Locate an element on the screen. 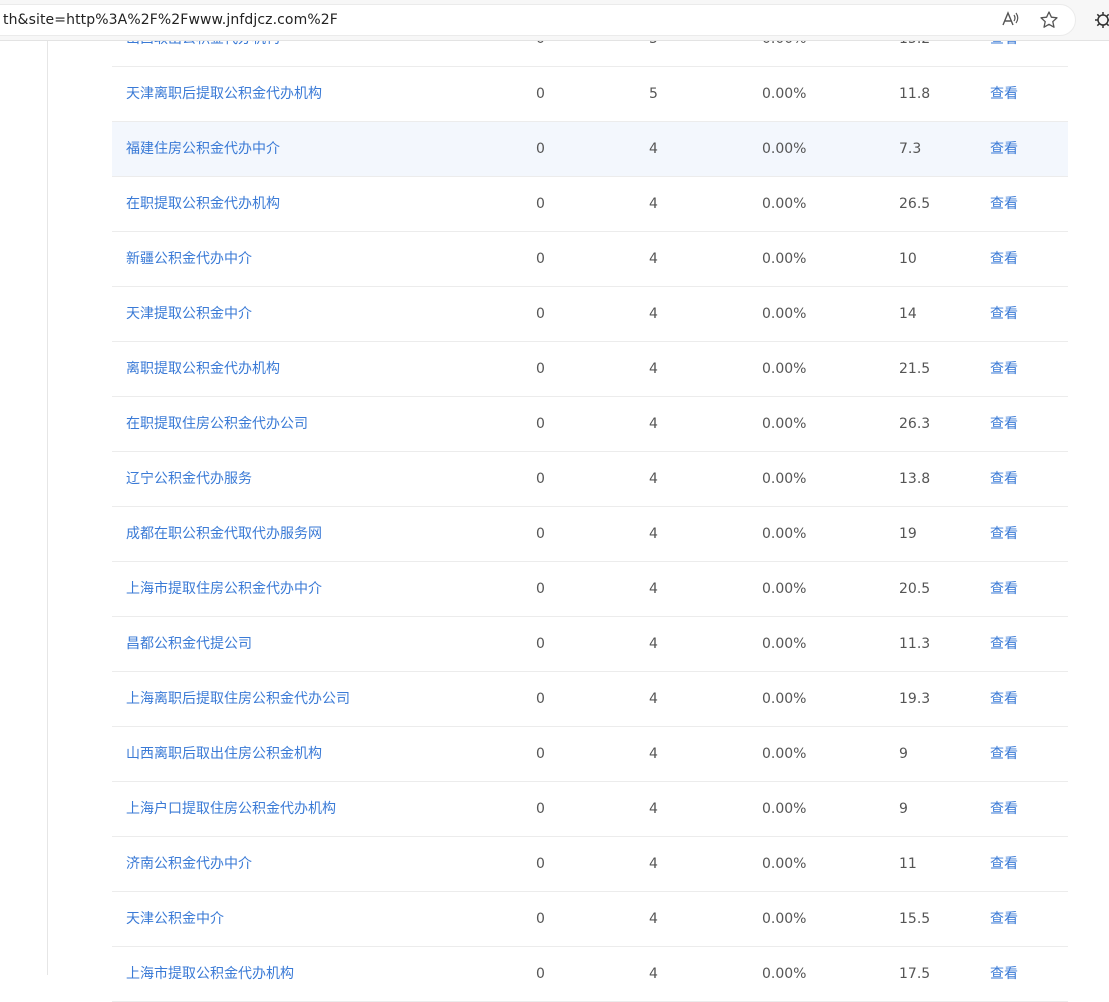 The width and height of the screenshot is (1109, 1002). stat-cell: 14 is located at coordinates (908, 314).